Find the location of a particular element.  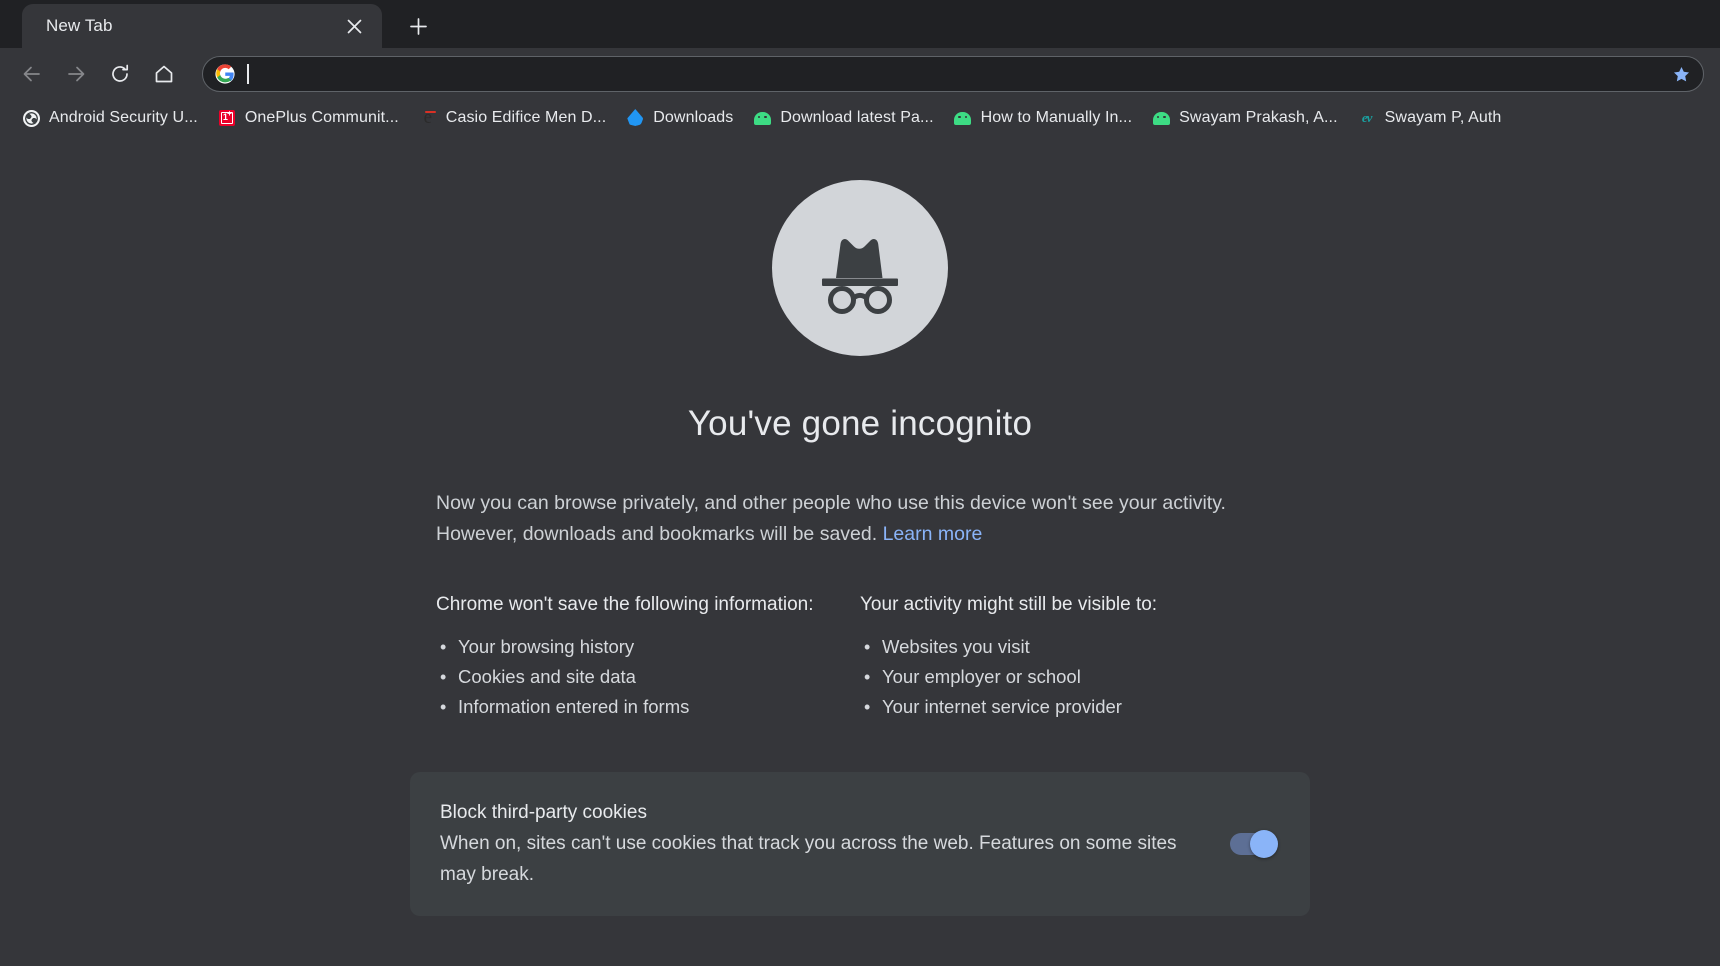

ev-monogram-favicon-icon: ev is located at coordinates (1367, 117).